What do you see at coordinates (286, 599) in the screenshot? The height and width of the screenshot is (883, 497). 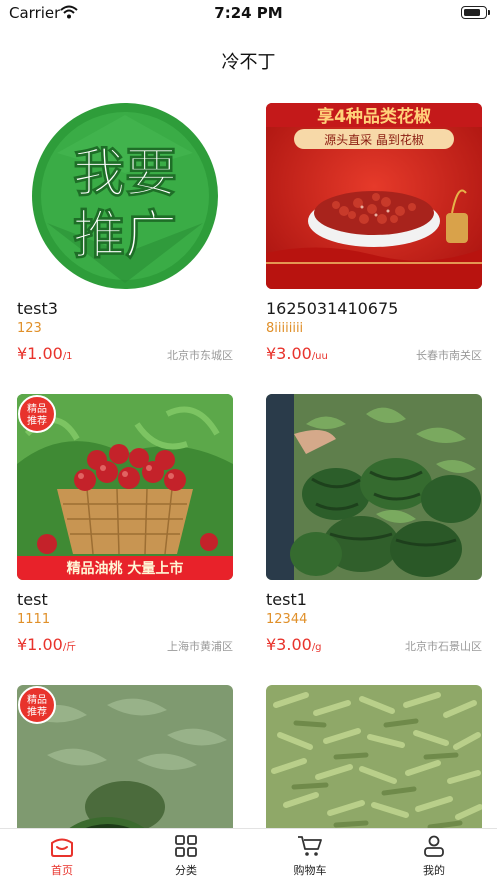 I see `product-name: test1` at bounding box center [286, 599].